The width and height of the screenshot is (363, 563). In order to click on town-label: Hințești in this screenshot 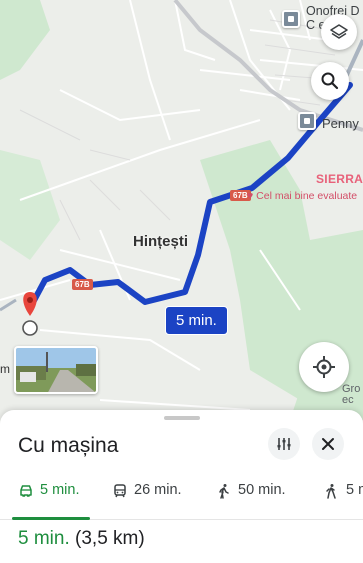, I will do `click(160, 241)`.